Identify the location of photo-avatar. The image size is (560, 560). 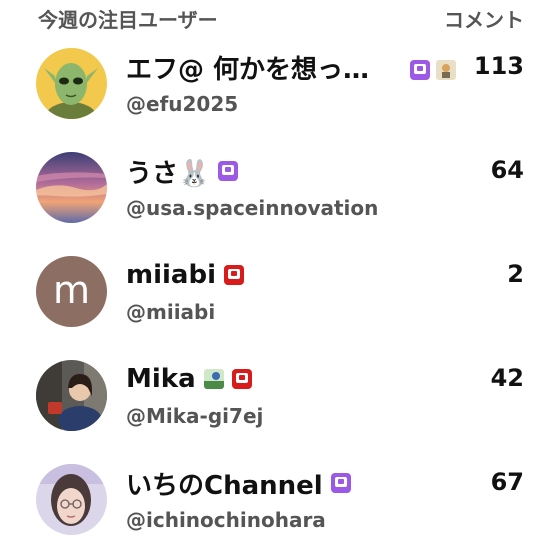
(71, 395).